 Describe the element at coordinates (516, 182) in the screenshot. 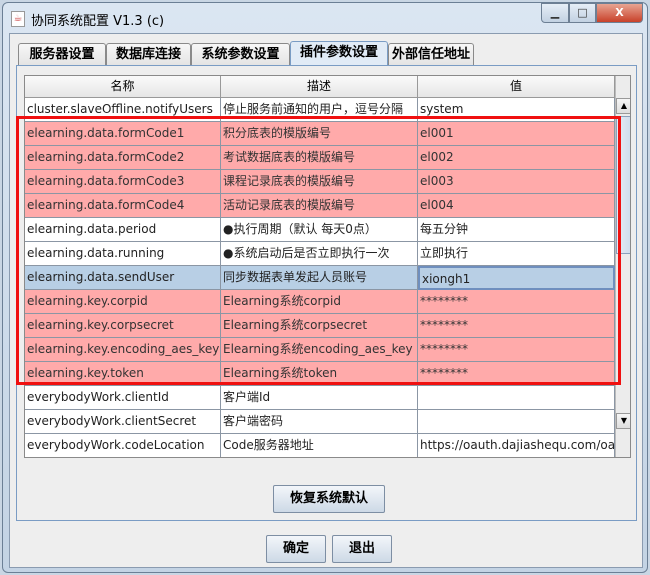

I see `param-value-cell: el003` at that location.